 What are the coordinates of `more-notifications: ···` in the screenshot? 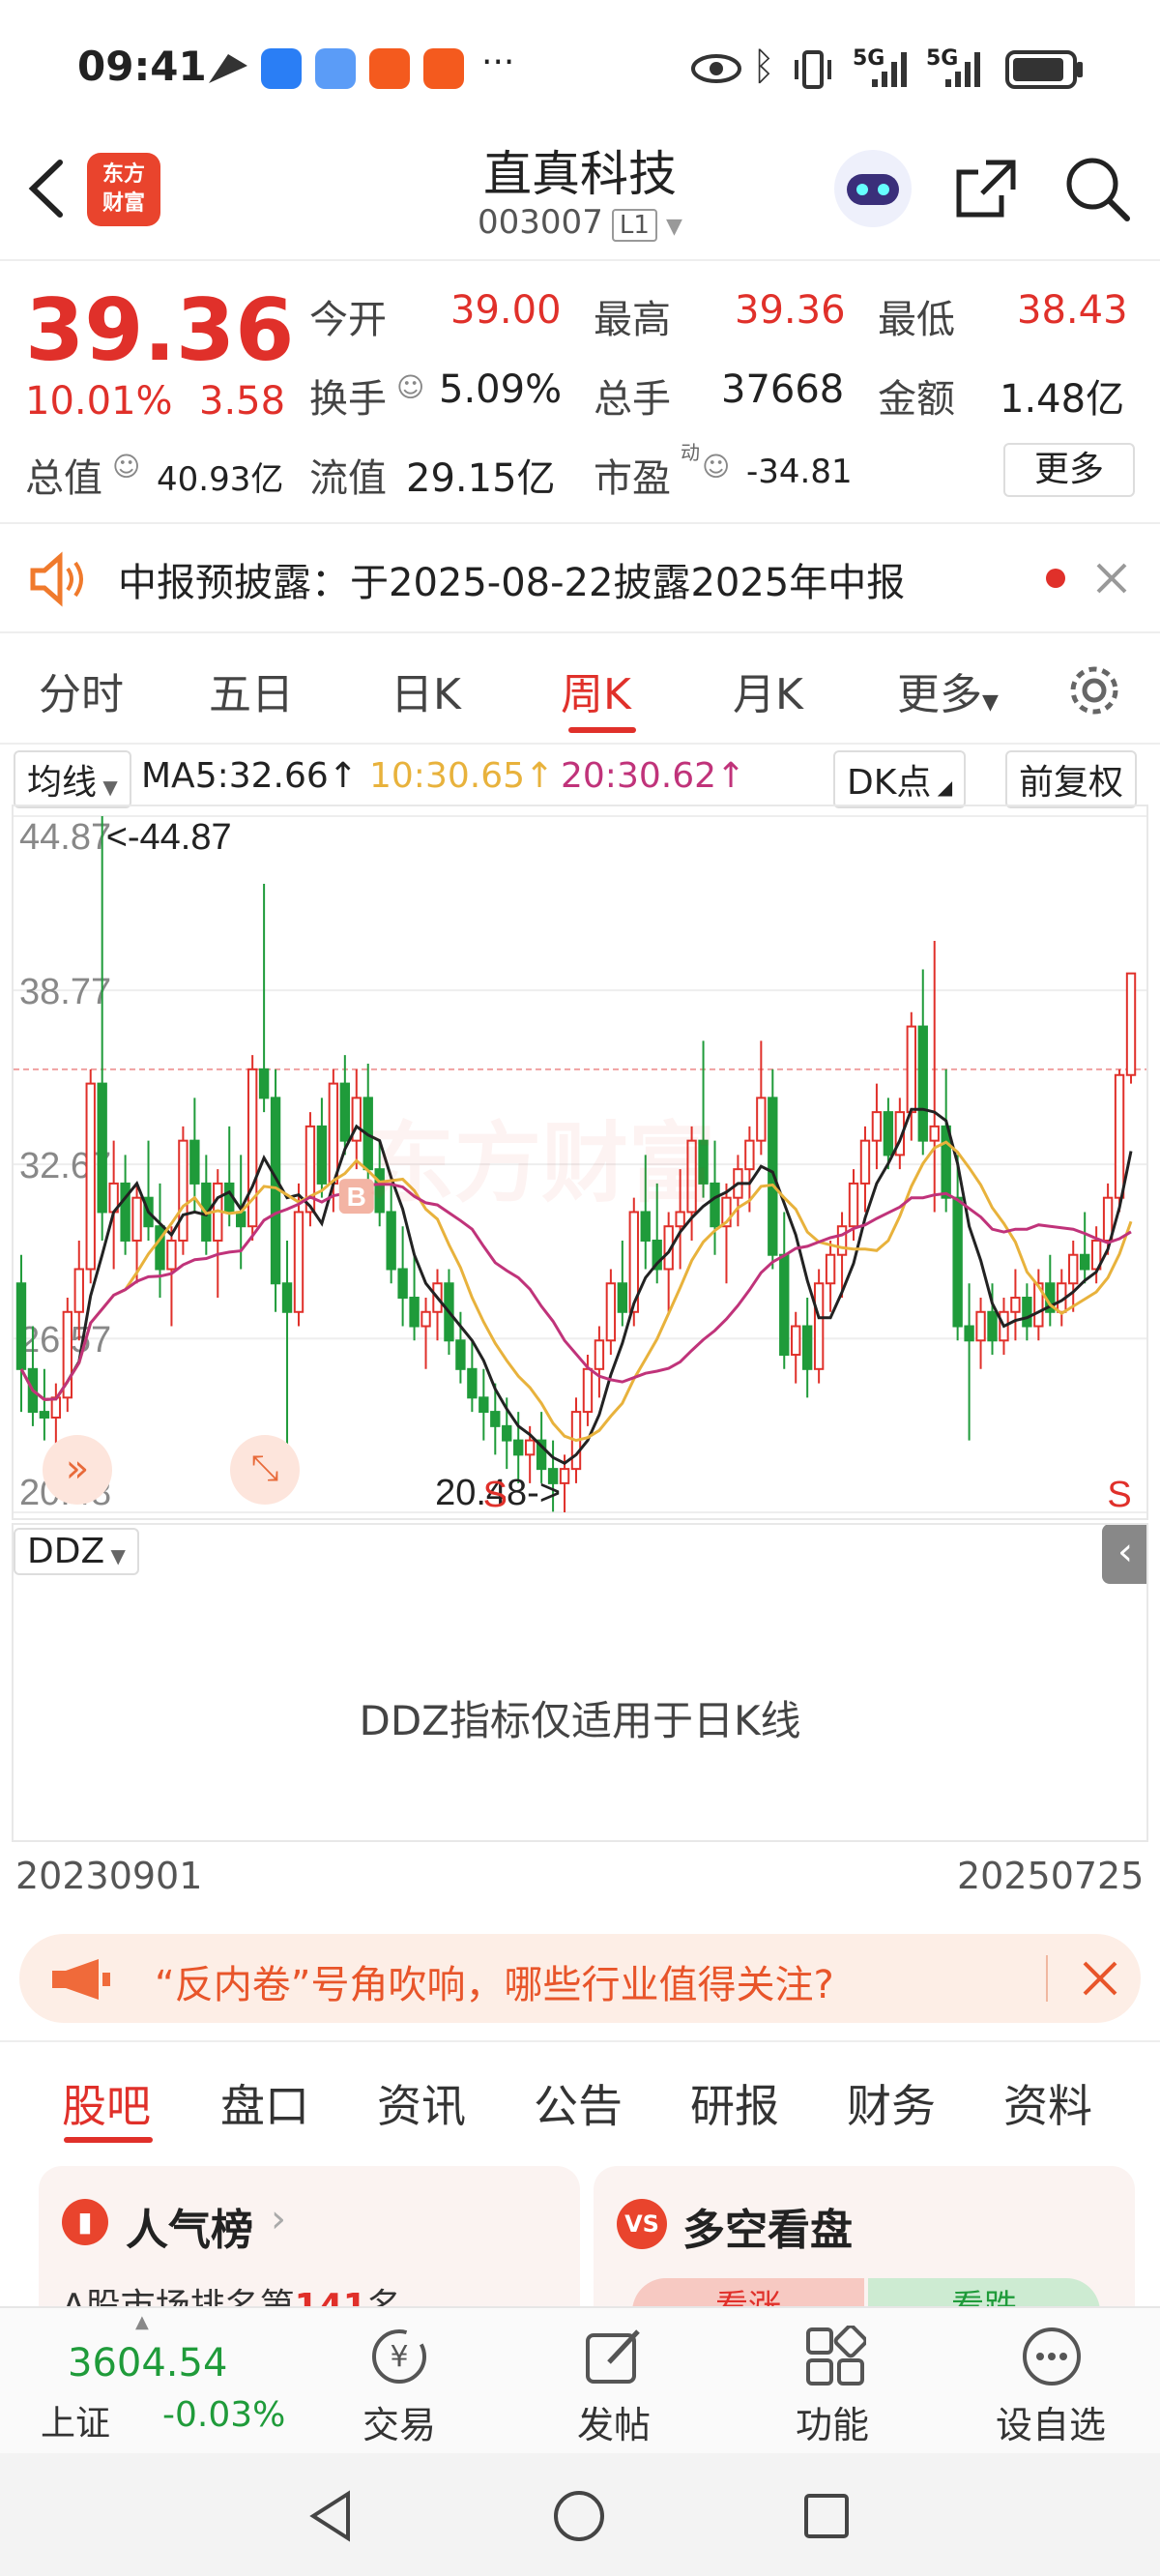 It's located at (498, 62).